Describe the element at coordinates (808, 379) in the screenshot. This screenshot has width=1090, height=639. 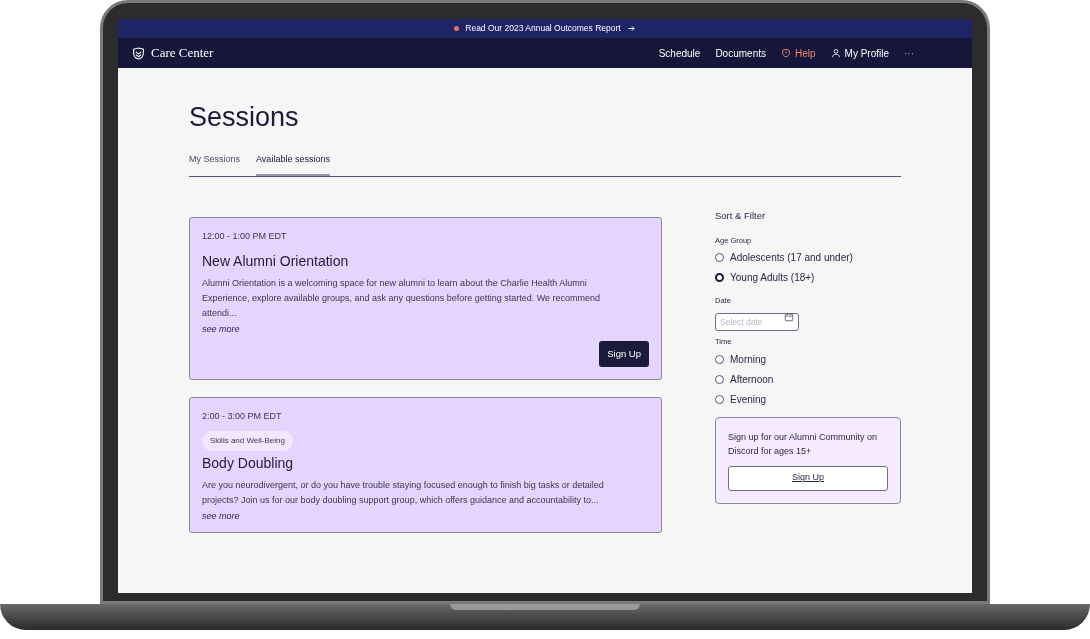
I see `radio-option: Afternoon` at that location.